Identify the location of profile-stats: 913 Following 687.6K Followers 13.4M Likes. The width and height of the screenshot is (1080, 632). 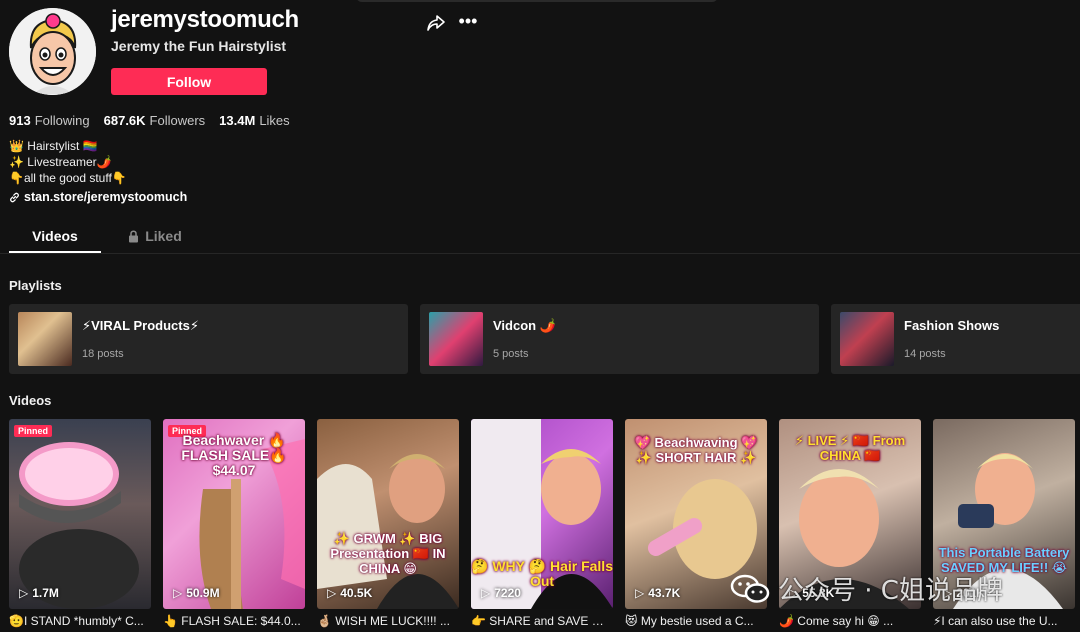
(149, 120).